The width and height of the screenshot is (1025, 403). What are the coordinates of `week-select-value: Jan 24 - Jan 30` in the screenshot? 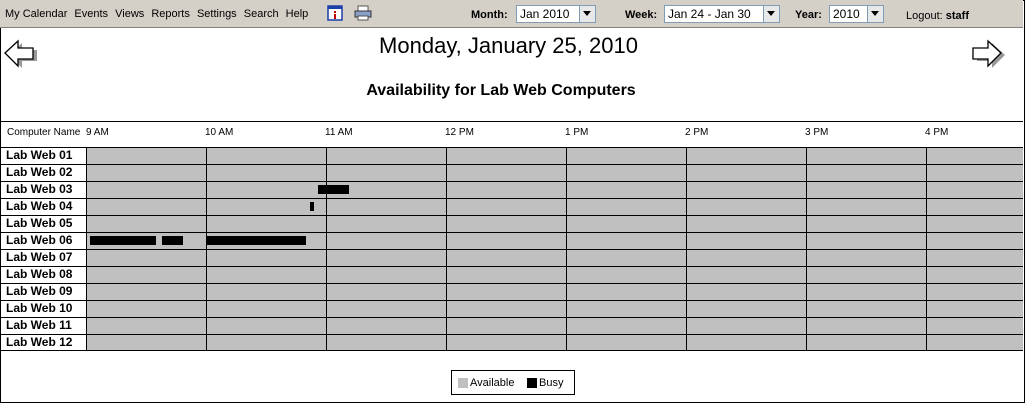 It's located at (709, 14).